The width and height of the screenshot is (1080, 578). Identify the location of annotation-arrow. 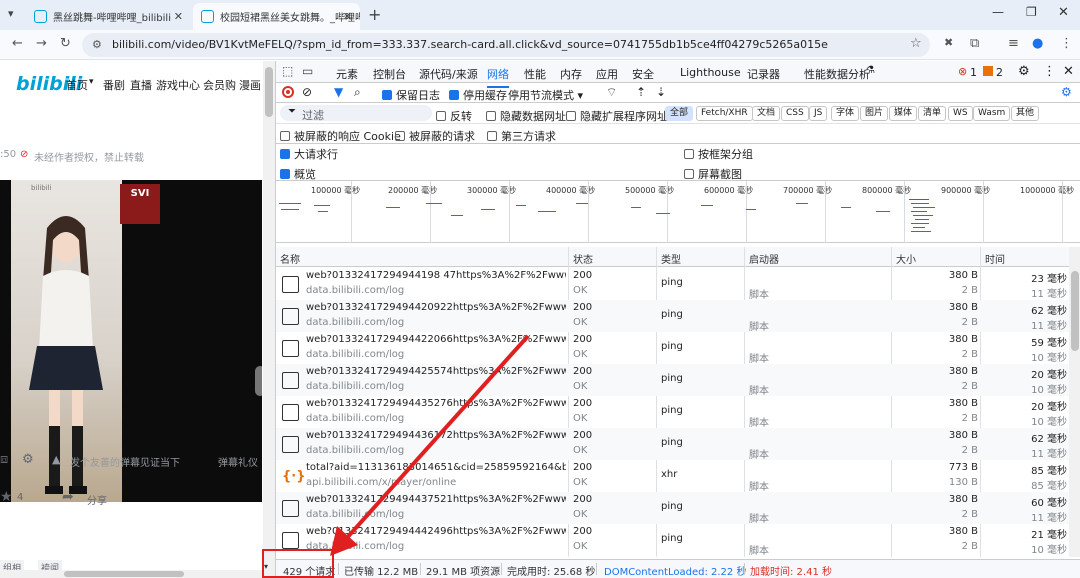
(430, 445).